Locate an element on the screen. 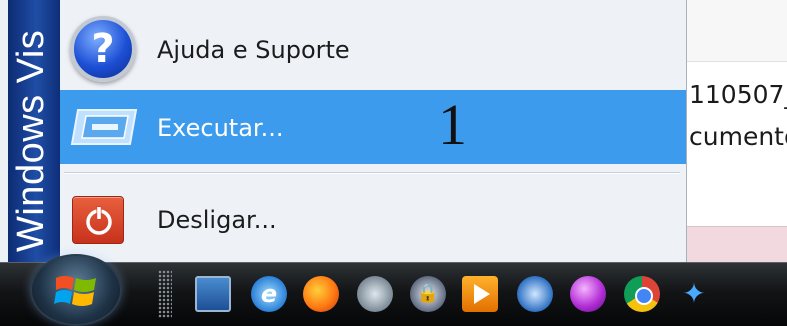 The image size is (787, 326). background-folder-name: cumento is located at coordinates (738, 136).